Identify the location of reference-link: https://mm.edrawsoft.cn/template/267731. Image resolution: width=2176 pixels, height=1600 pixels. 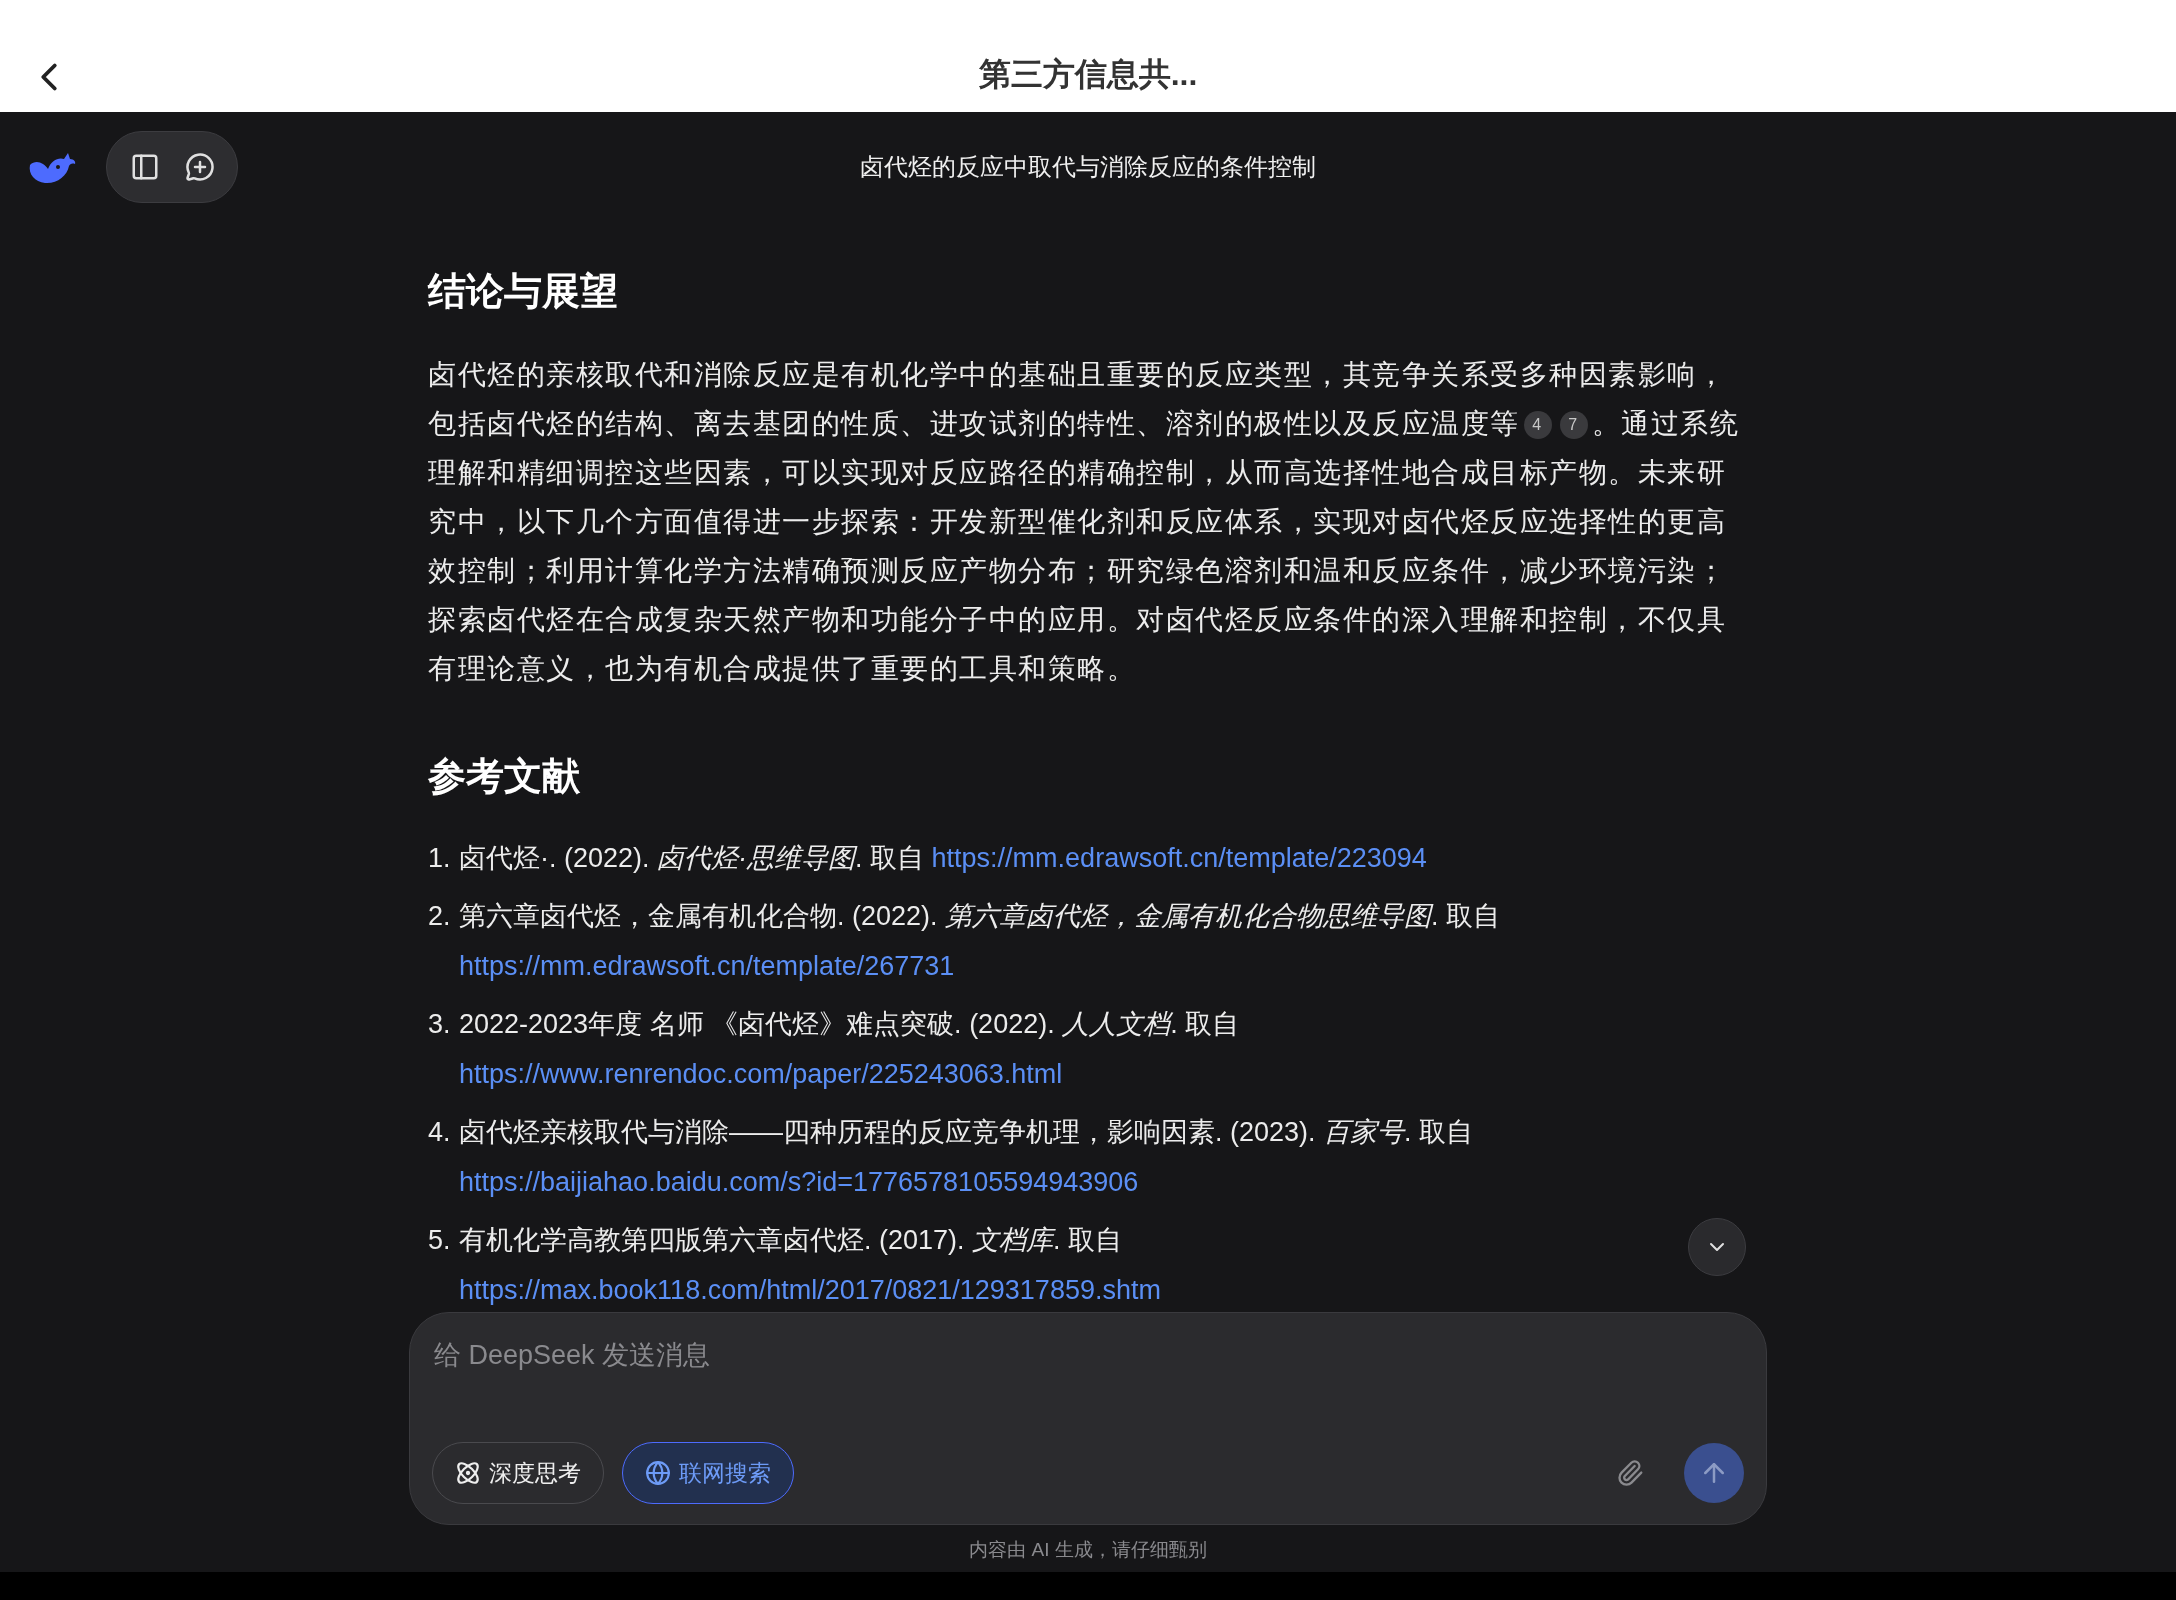
(707, 966).